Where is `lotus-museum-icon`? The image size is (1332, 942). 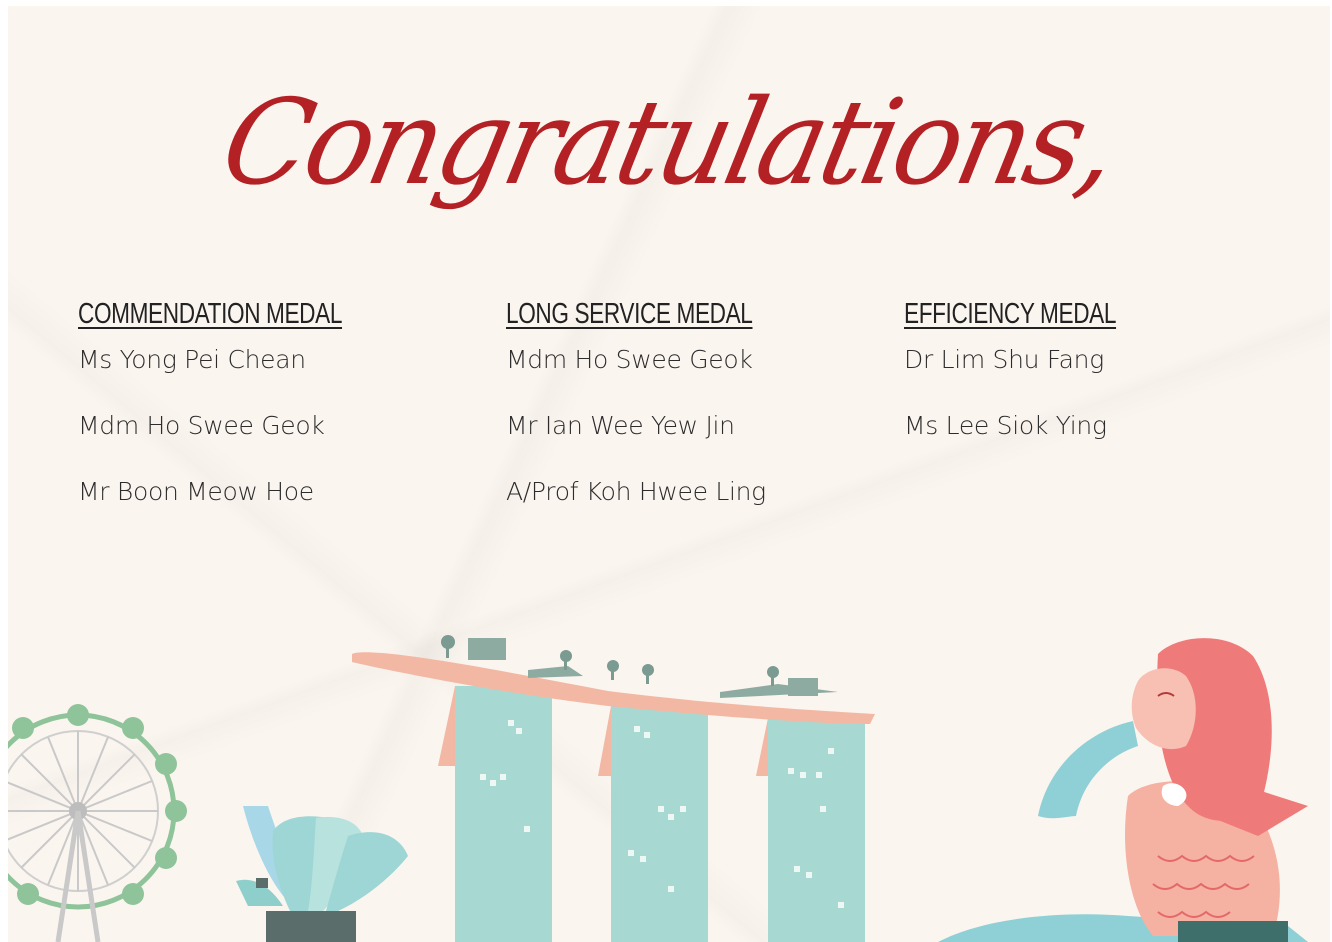
lotus-museum-icon is located at coordinates (322, 874).